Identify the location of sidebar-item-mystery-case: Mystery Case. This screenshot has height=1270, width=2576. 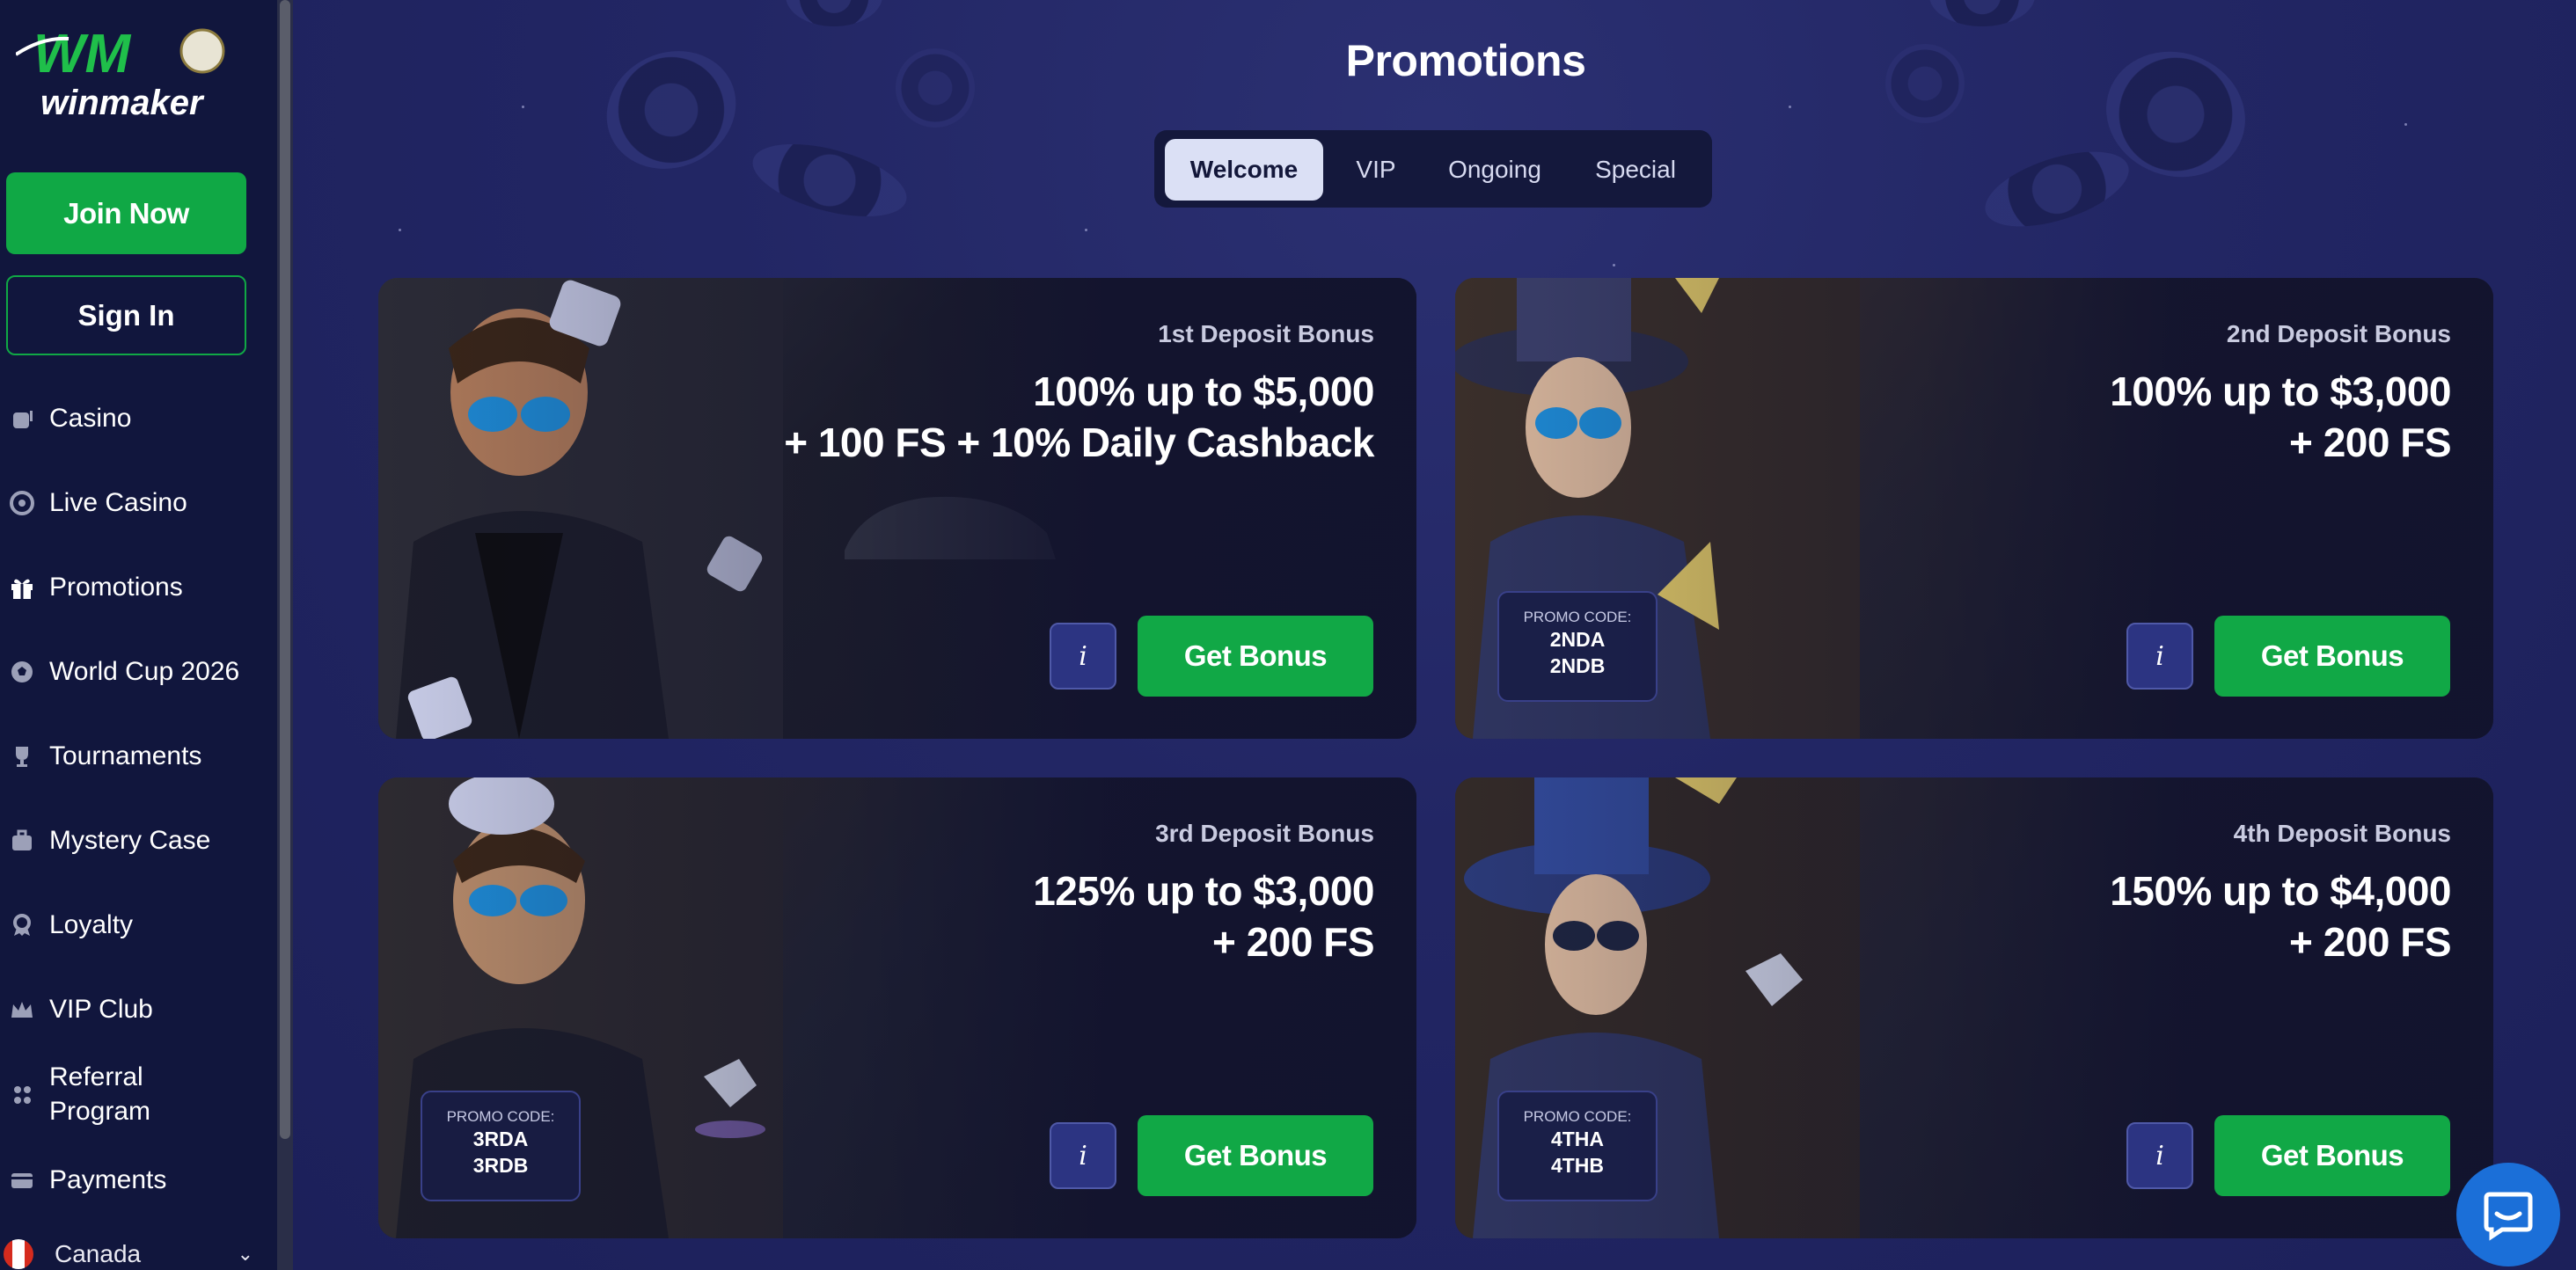
(132, 840).